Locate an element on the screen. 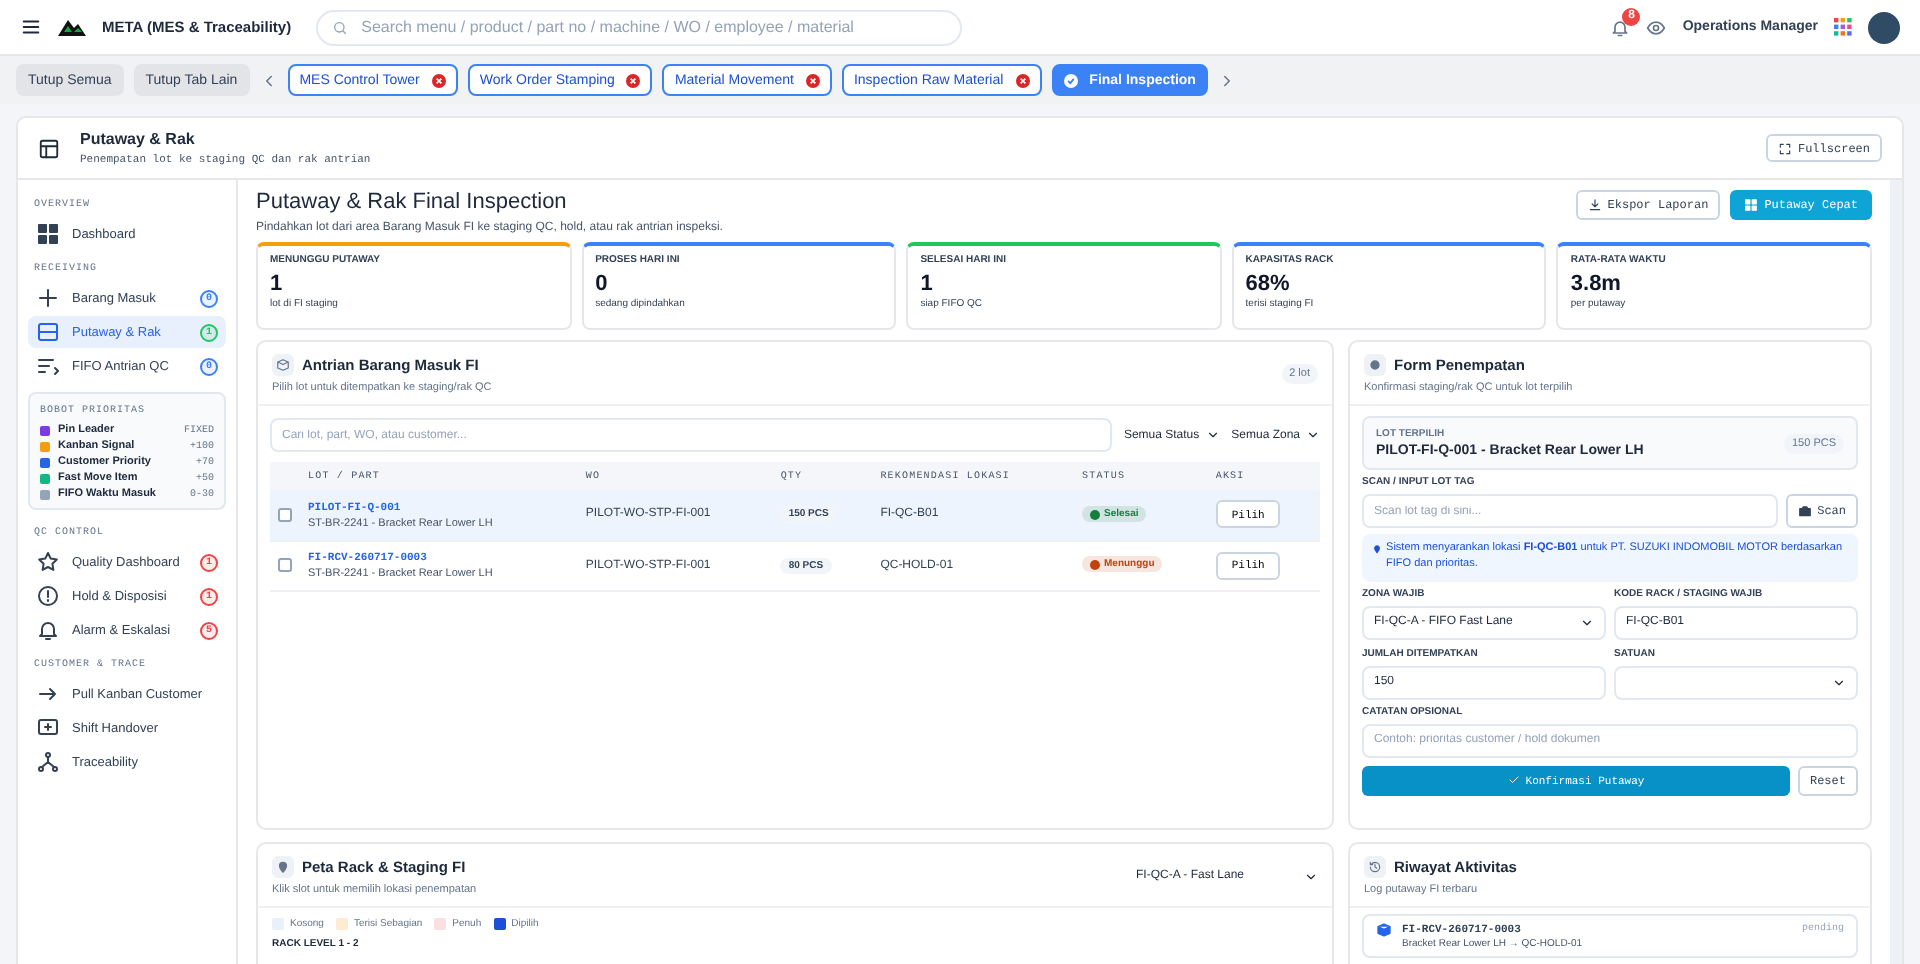  download-icon is located at coordinates (1594, 205).